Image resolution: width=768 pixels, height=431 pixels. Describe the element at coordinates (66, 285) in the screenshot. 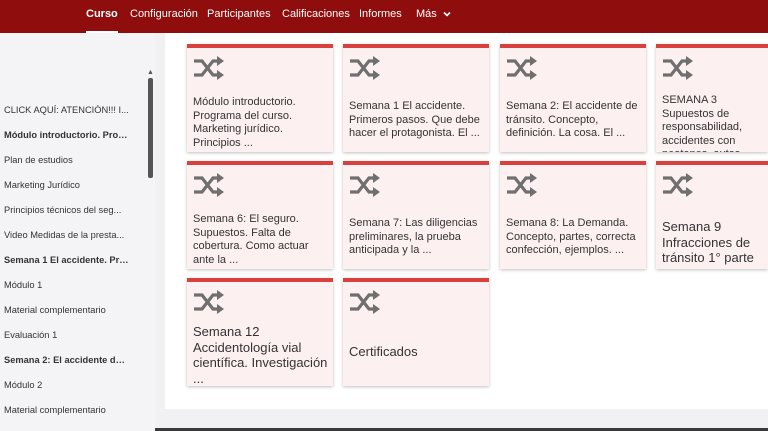

I see `sidebar-item-modulo-1: Módulo 1` at that location.